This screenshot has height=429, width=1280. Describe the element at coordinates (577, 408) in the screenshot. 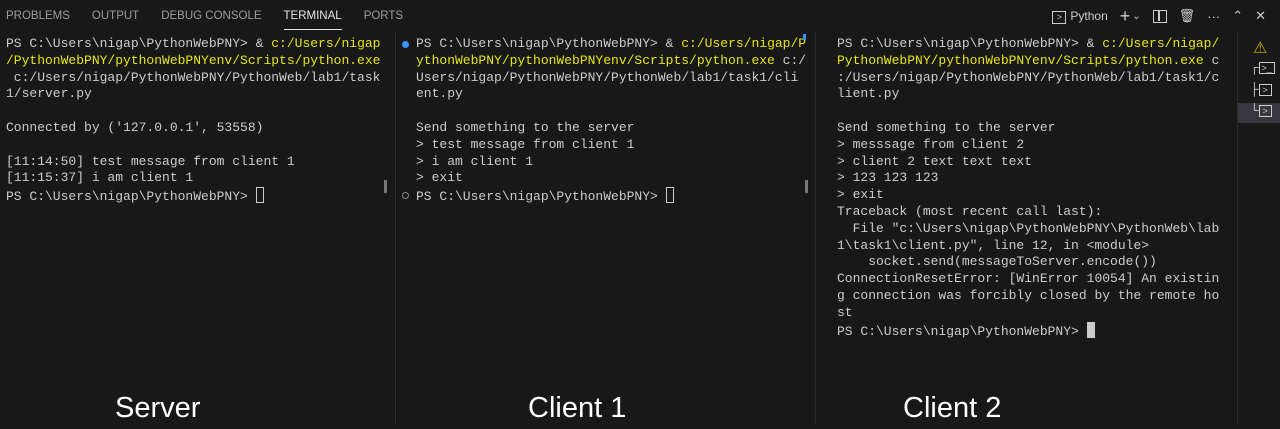

I see `caption-client-1: Client 1` at that location.